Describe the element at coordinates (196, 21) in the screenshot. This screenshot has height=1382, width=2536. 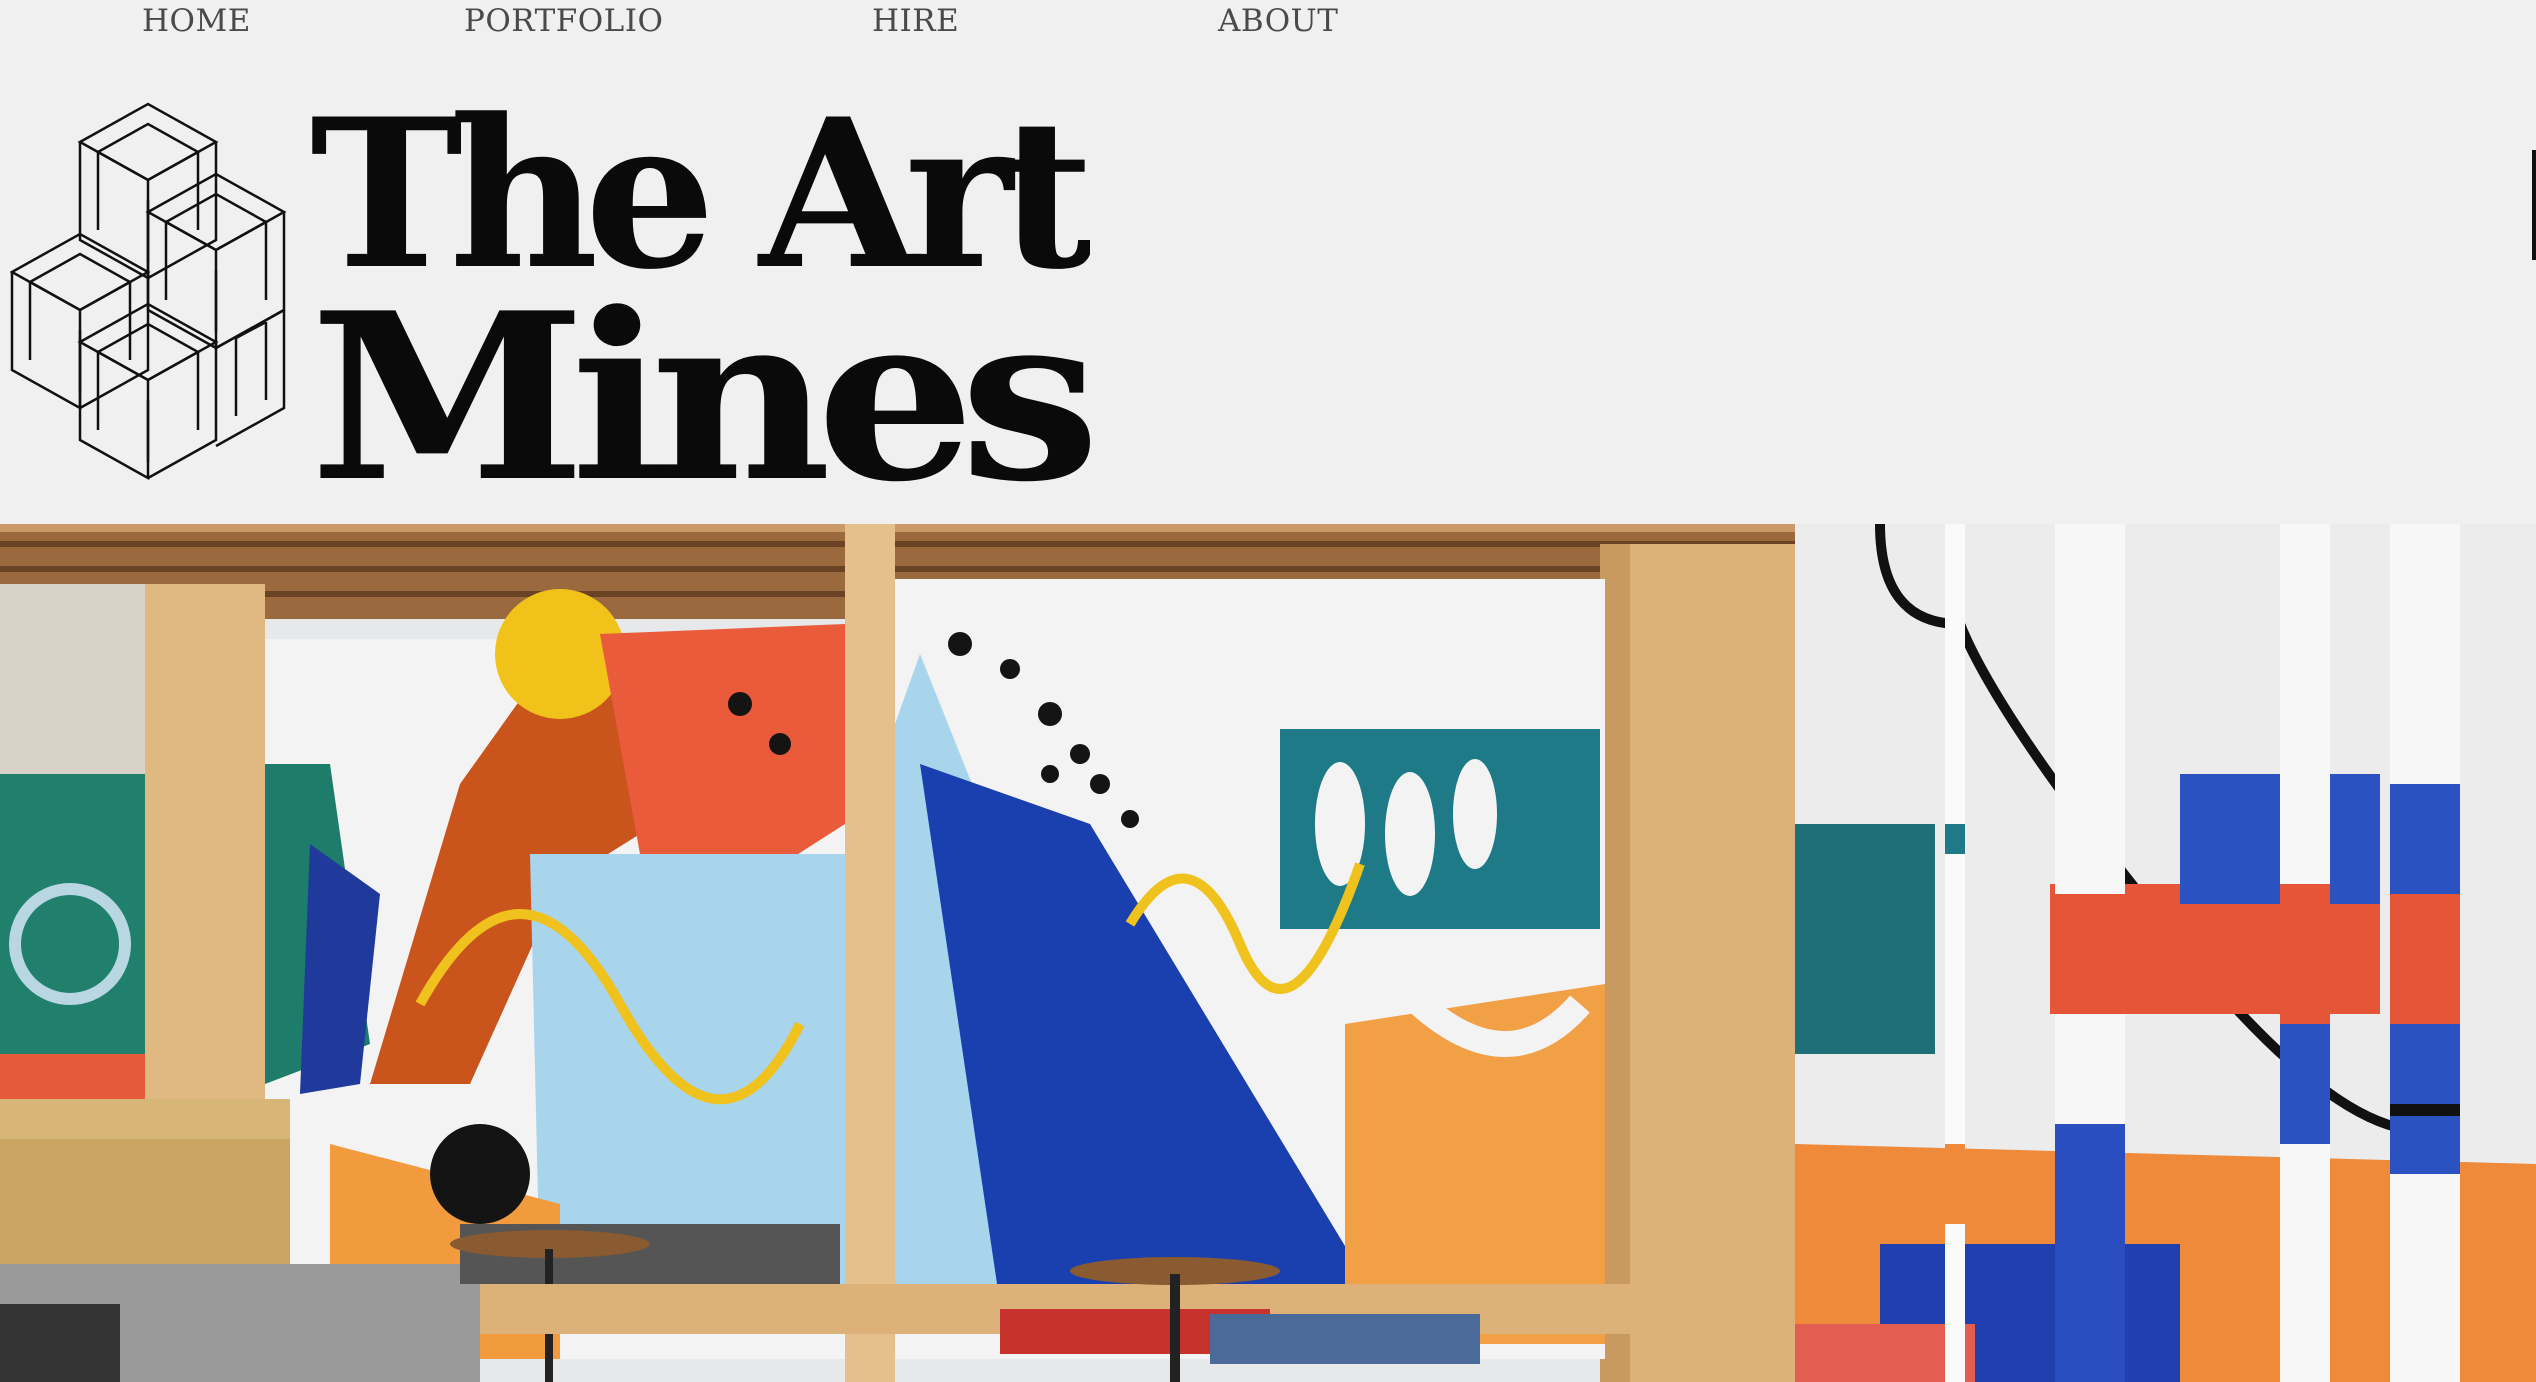
I see `nav-home-link: HOME` at that location.